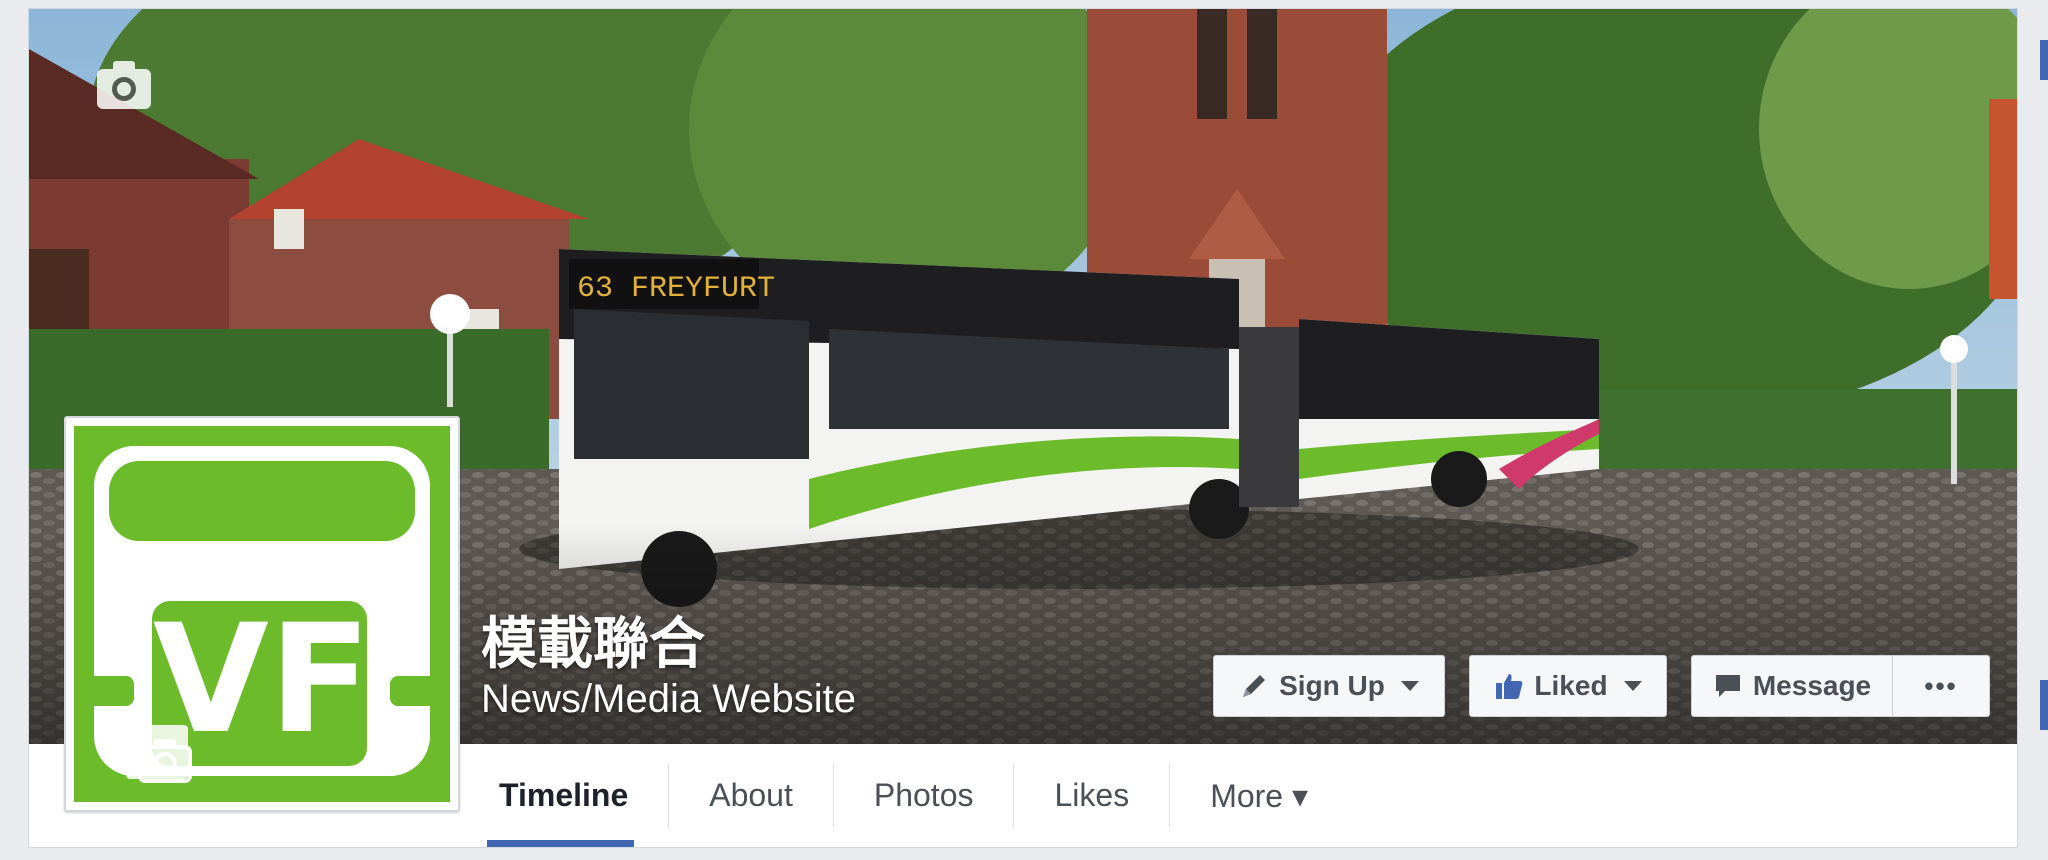 The height and width of the screenshot is (860, 2048). Describe the element at coordinates (1259, 795) in the screenshot. I see `tab-more: More ▾` at that location.